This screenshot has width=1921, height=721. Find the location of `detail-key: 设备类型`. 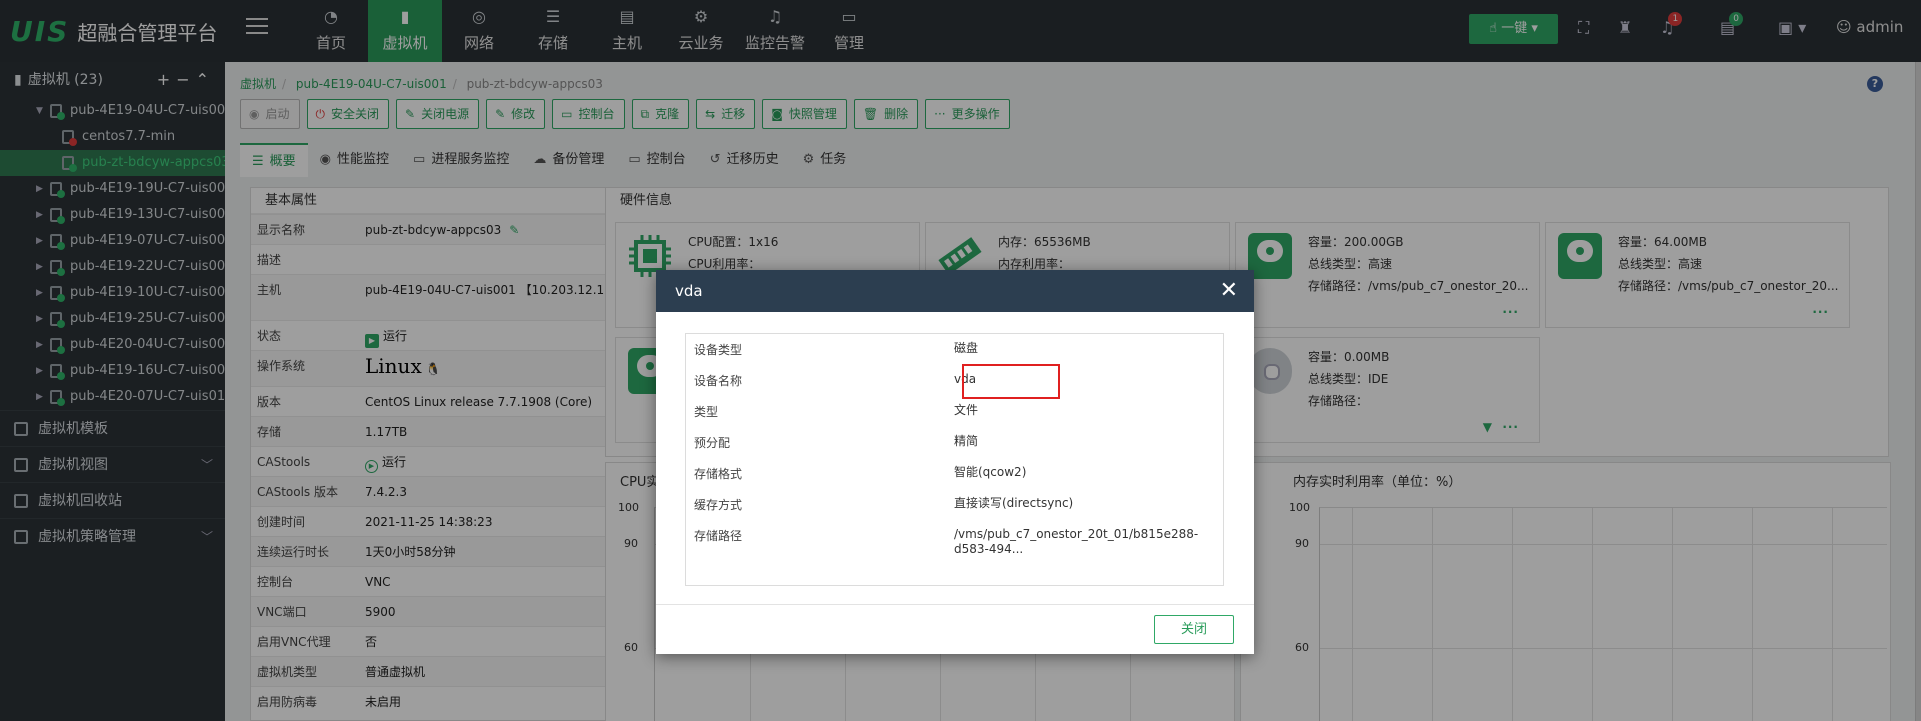

detail-key: 设备类型 is located at coordinates (718, 350).